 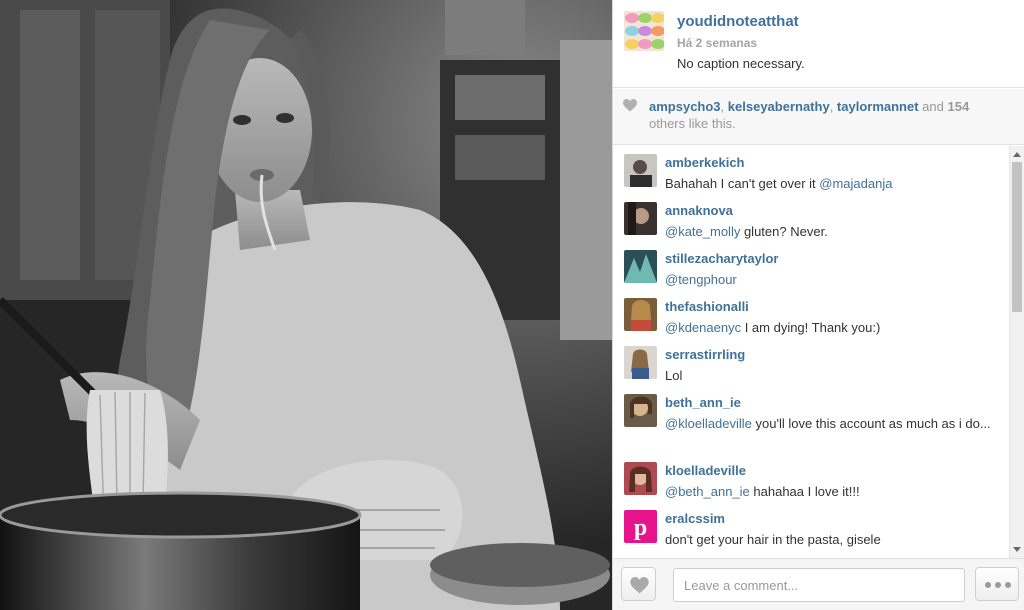 What do you see at coordinates (692, 123) in the screenshot?
I see `likes-suffix: others like this.` at bounding box center [692, 123].